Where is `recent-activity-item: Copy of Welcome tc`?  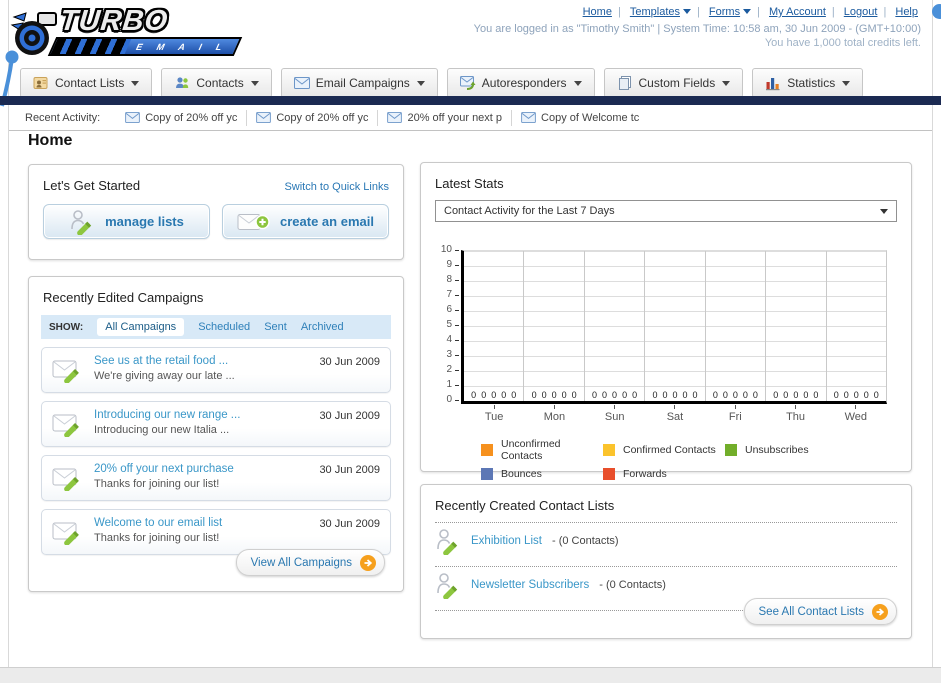 recent-activity-item: Copy of Welcome tc is located at coordinates (580, 118).